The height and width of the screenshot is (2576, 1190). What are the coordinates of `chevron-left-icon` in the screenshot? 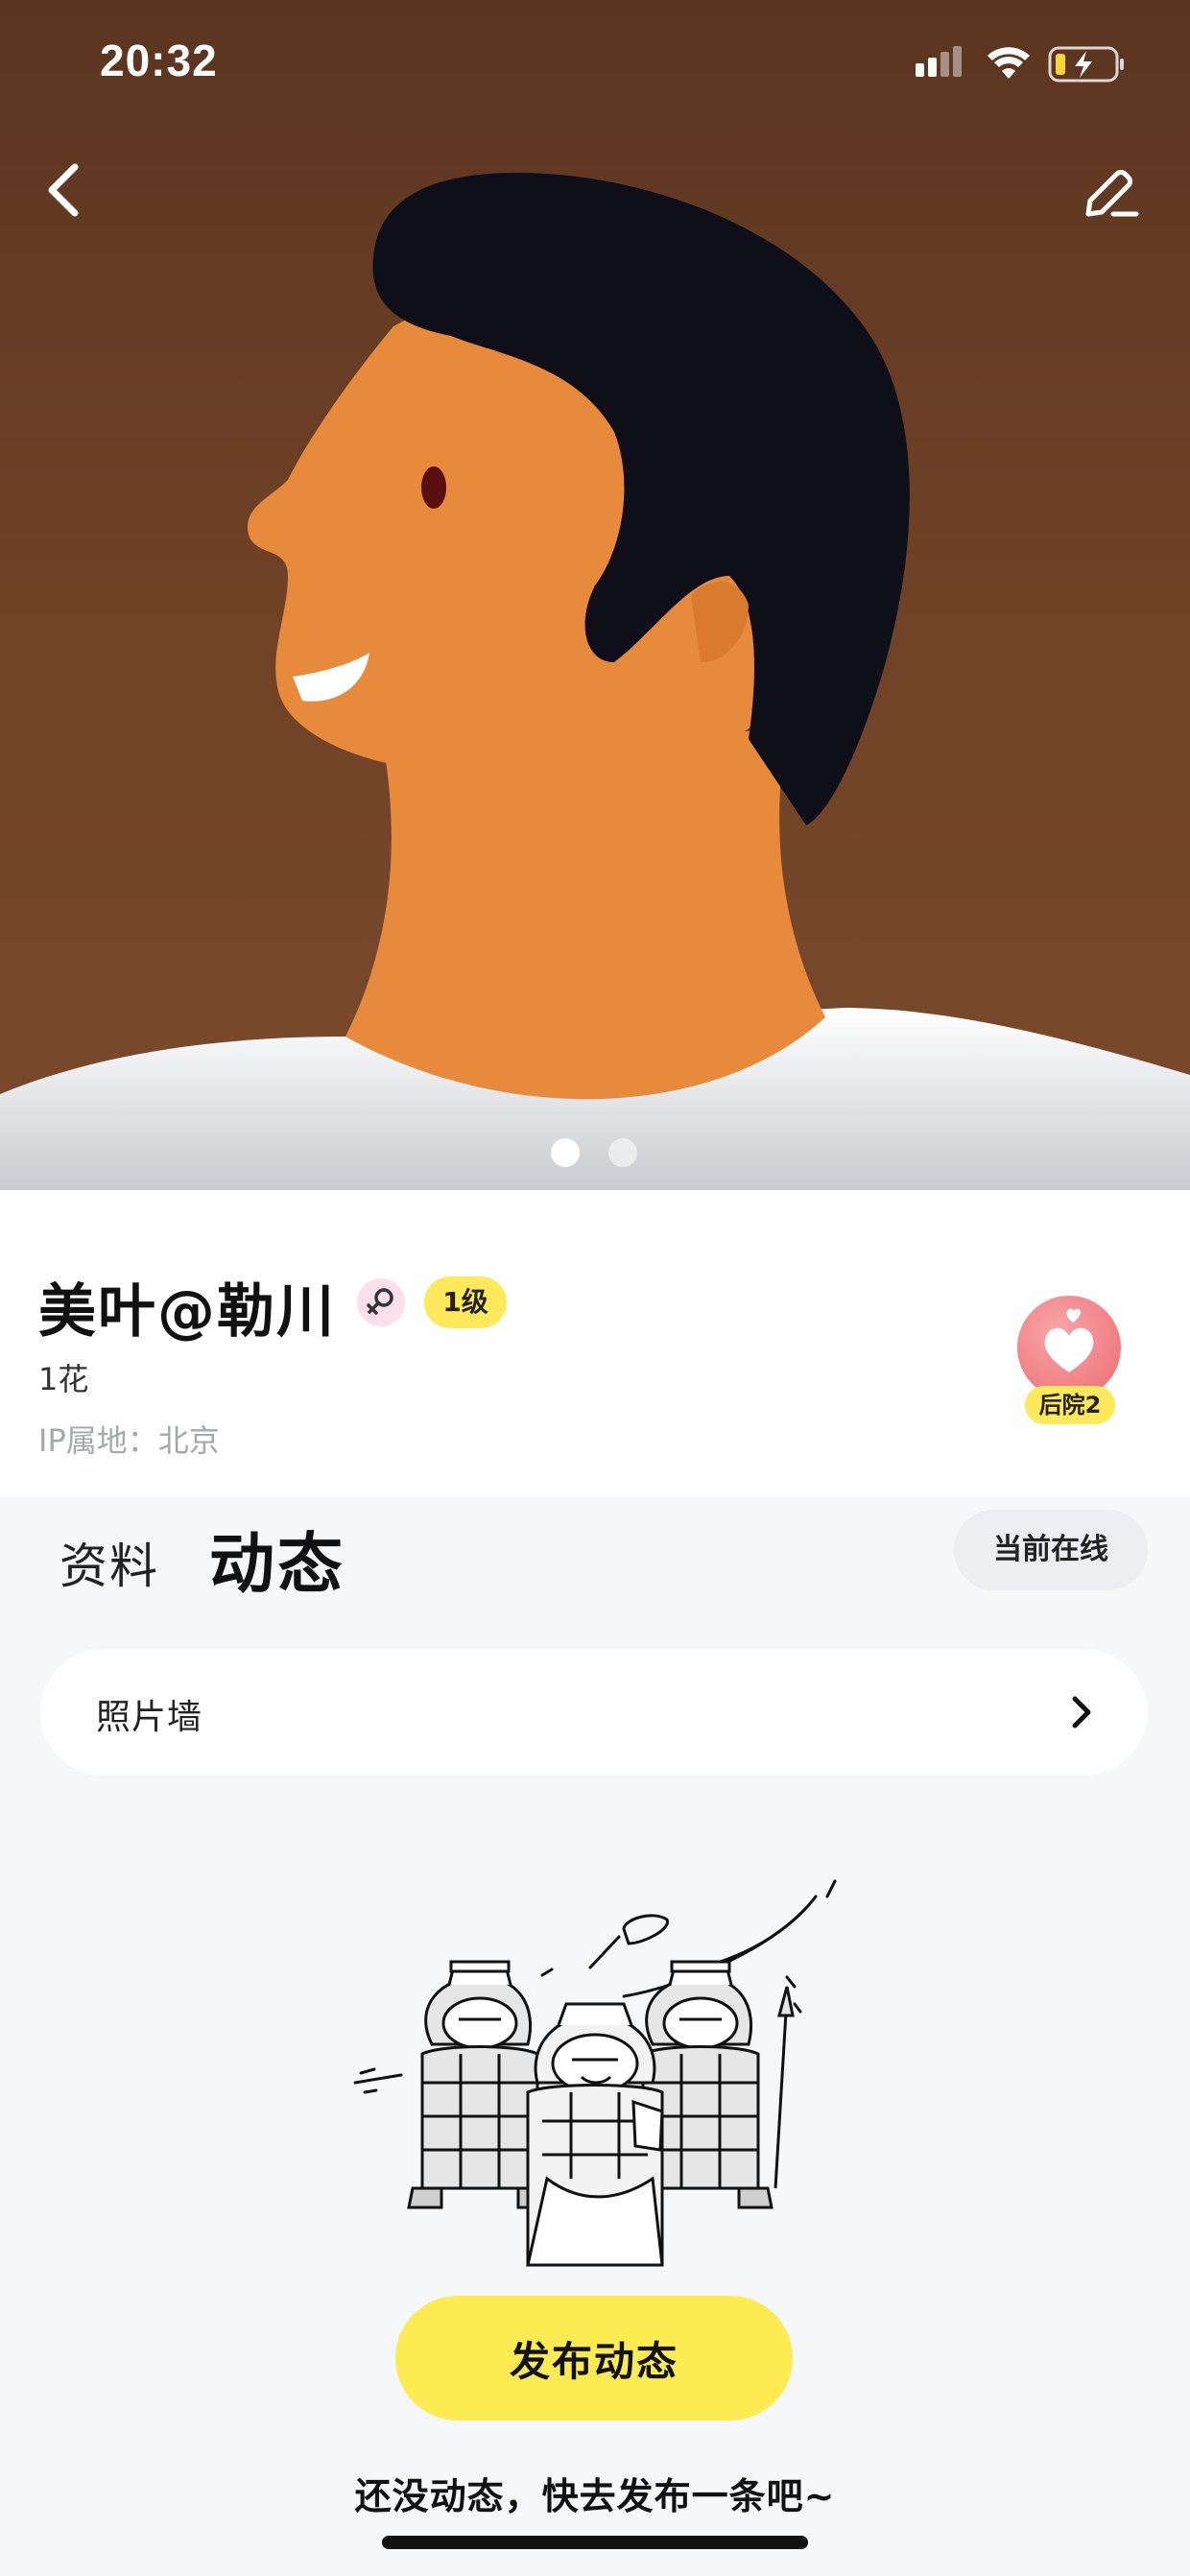 It's located at (63, 190).